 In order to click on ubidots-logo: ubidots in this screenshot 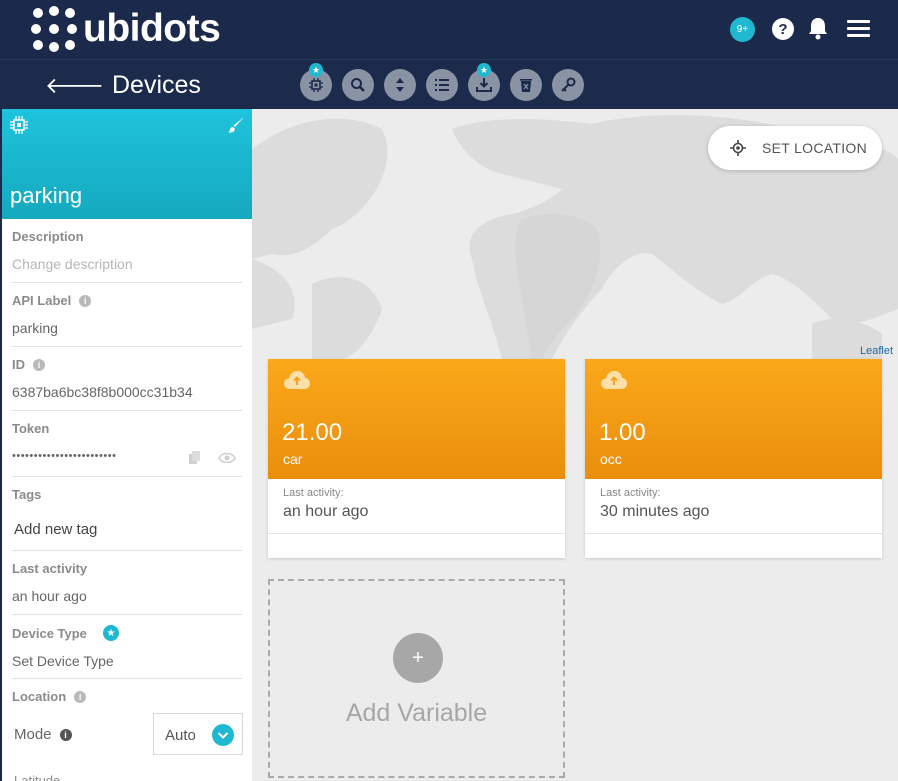, I will do `click(126, 29)`.